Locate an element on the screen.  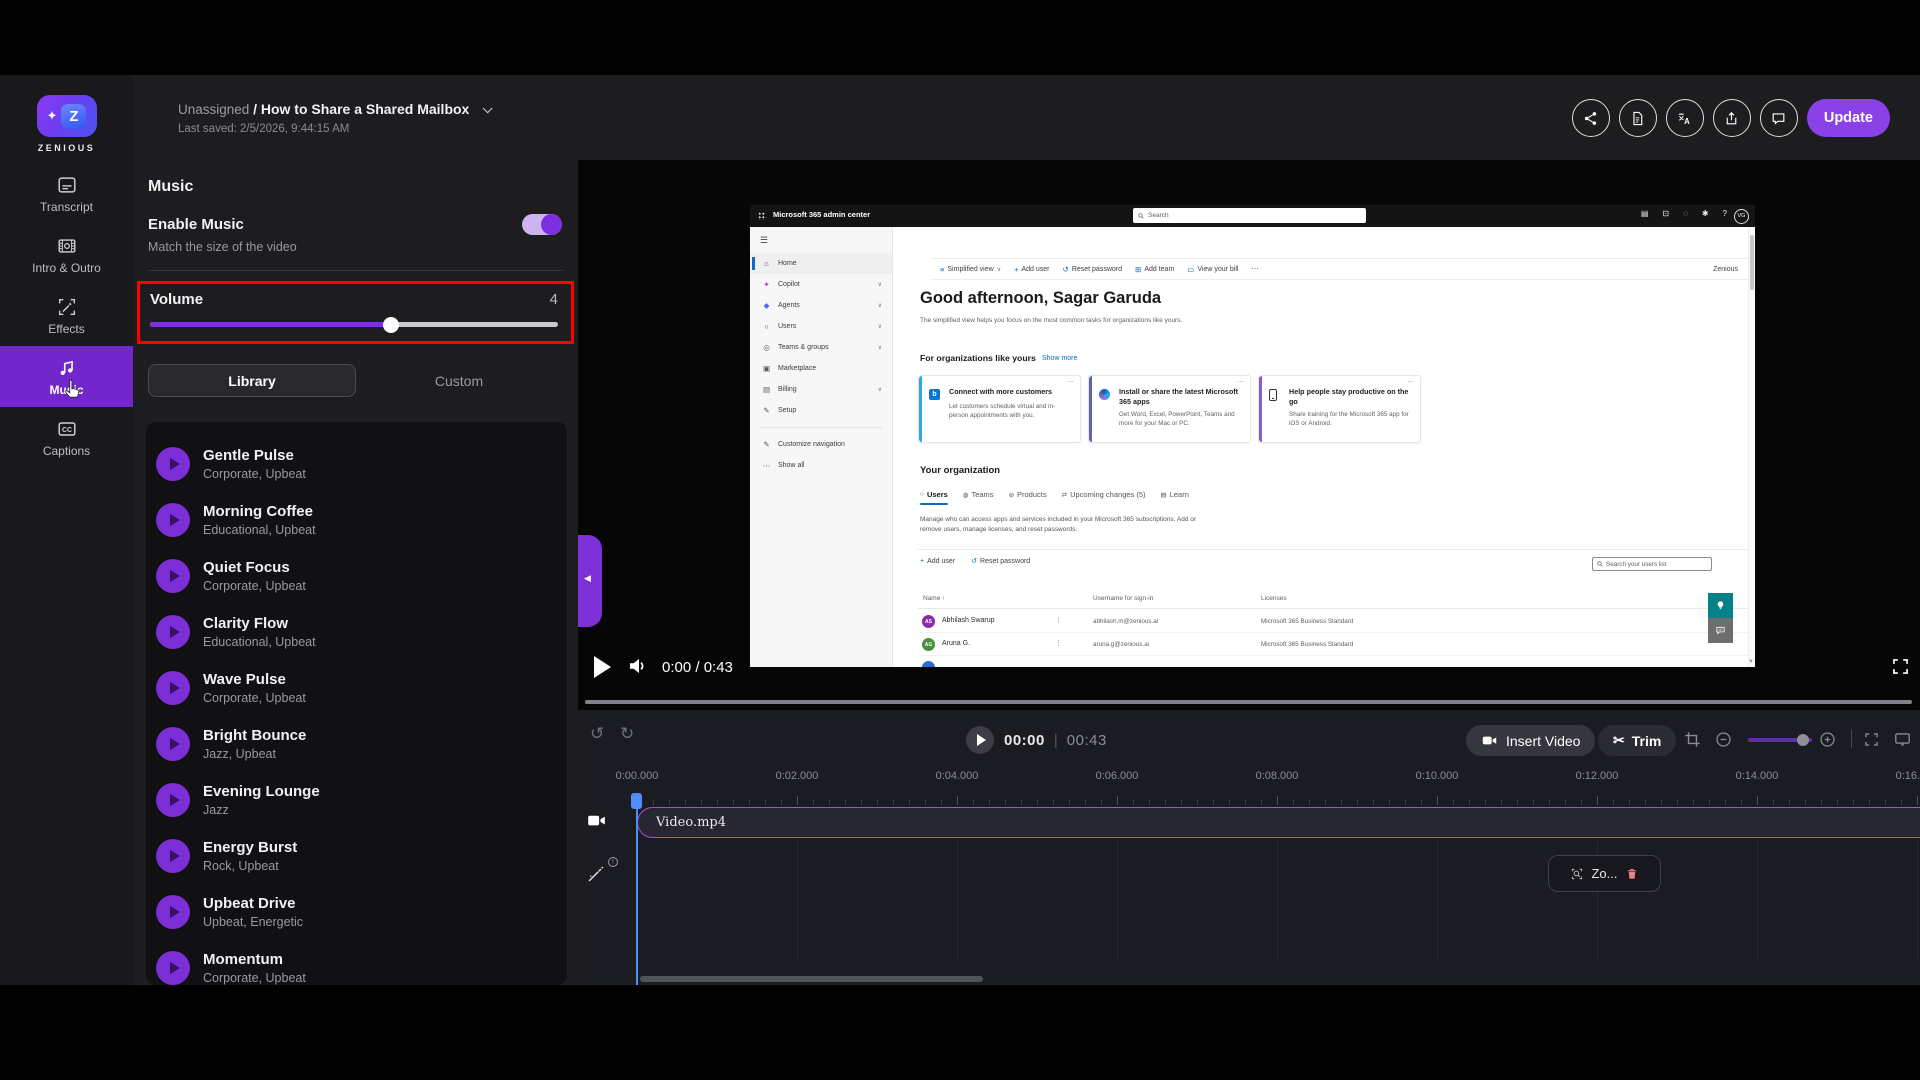
sidebar-item-intro-outro: Intro & Outro is located at coordinates (66, 254).